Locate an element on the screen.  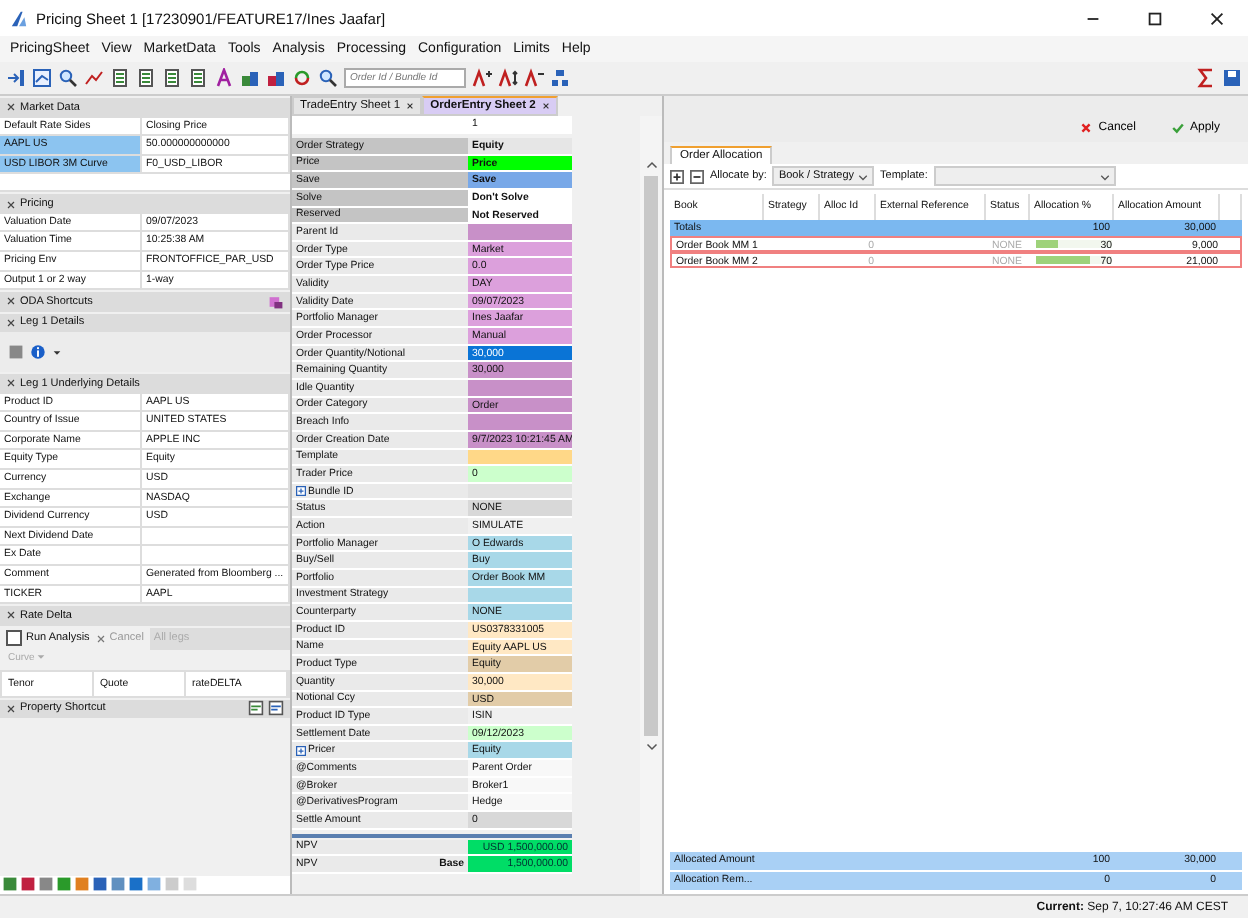
network-icon is located at coordinates (560, 78).